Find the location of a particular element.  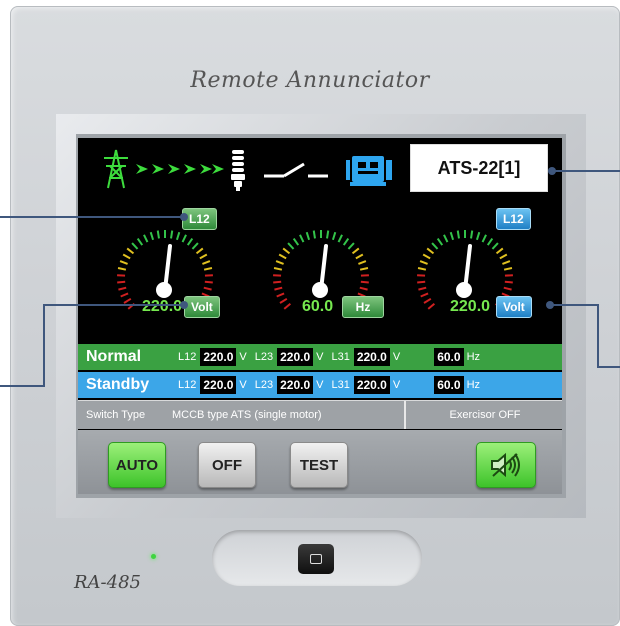

normal-l31: L31 220.0 V is located at coordinates (365, 357).